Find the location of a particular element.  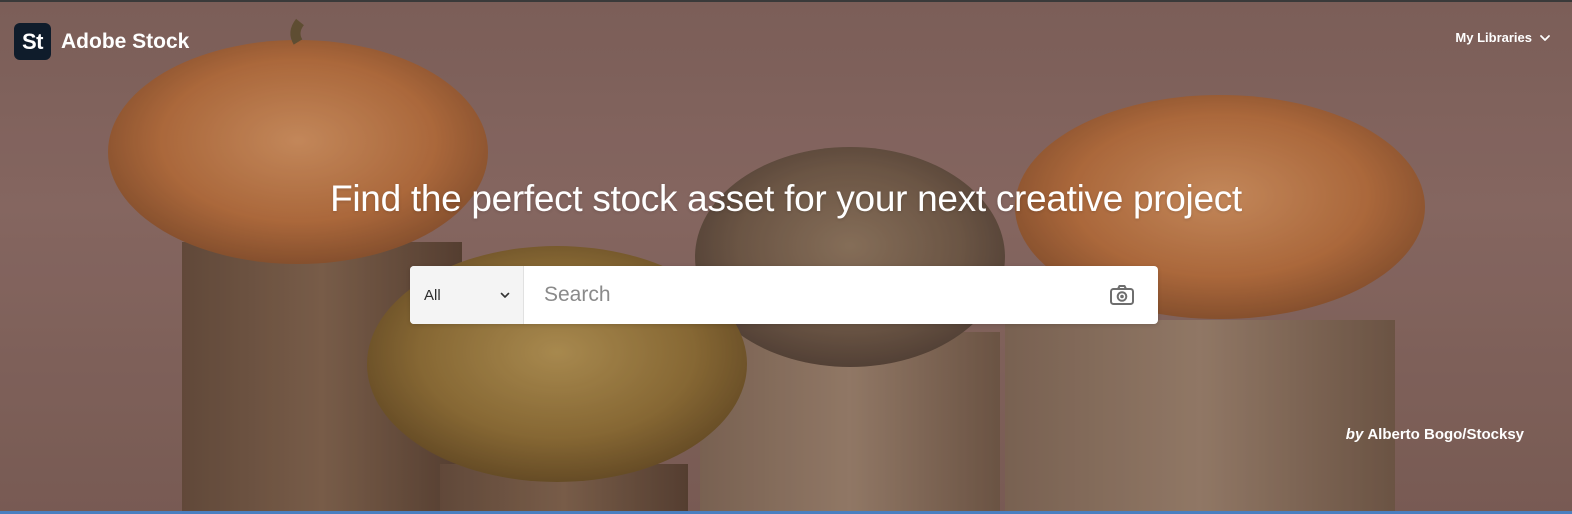

adobe-stock-logo: St is located at coordinates (32, 41).